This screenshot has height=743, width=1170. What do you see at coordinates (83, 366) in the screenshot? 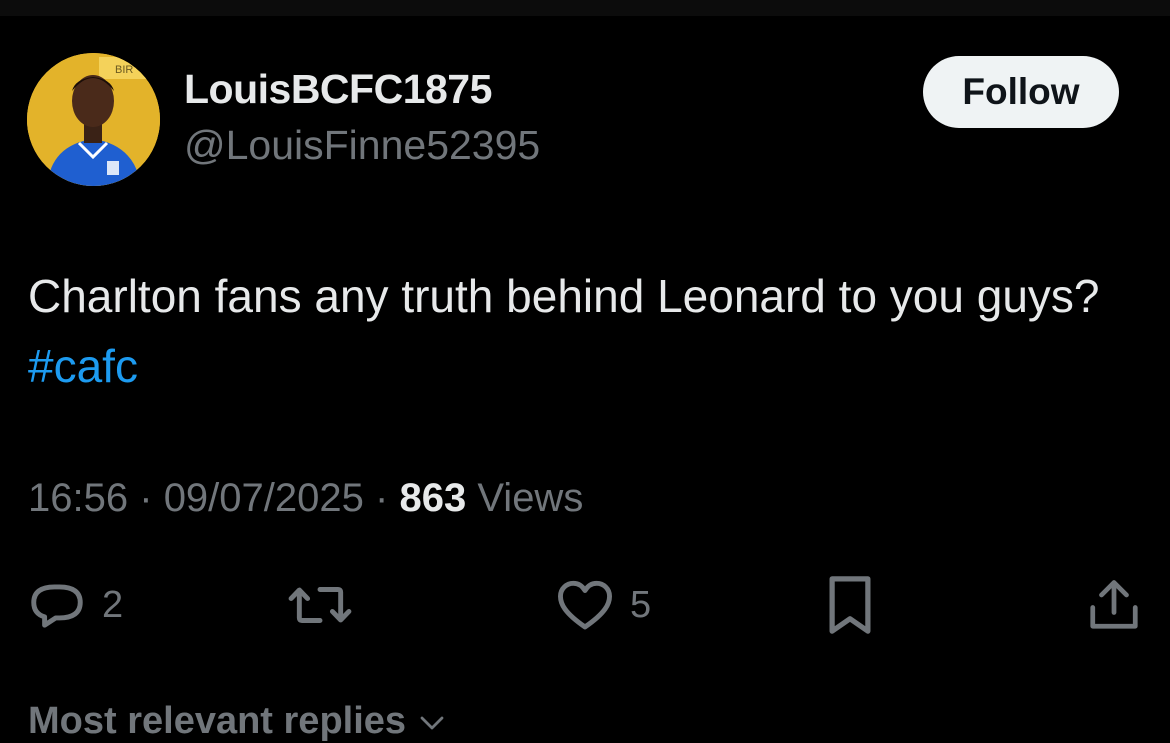
I see `hashtag-link: #cafc` at bounding box center [83, 366].